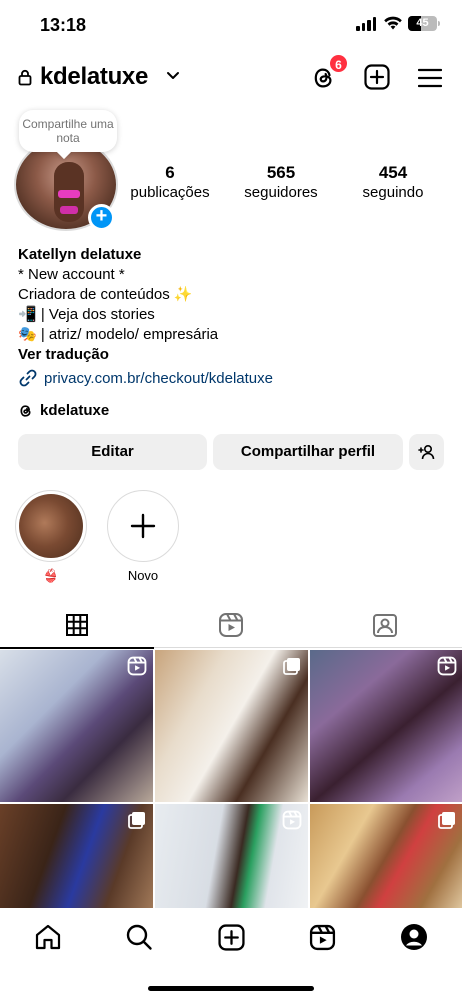 Image resolution: width=462 pixels, height=1000 pixels. What do you see at coordinates (377, 77) in the screenshot?
I see `new-post-icon` at bounding box center [377, 77].